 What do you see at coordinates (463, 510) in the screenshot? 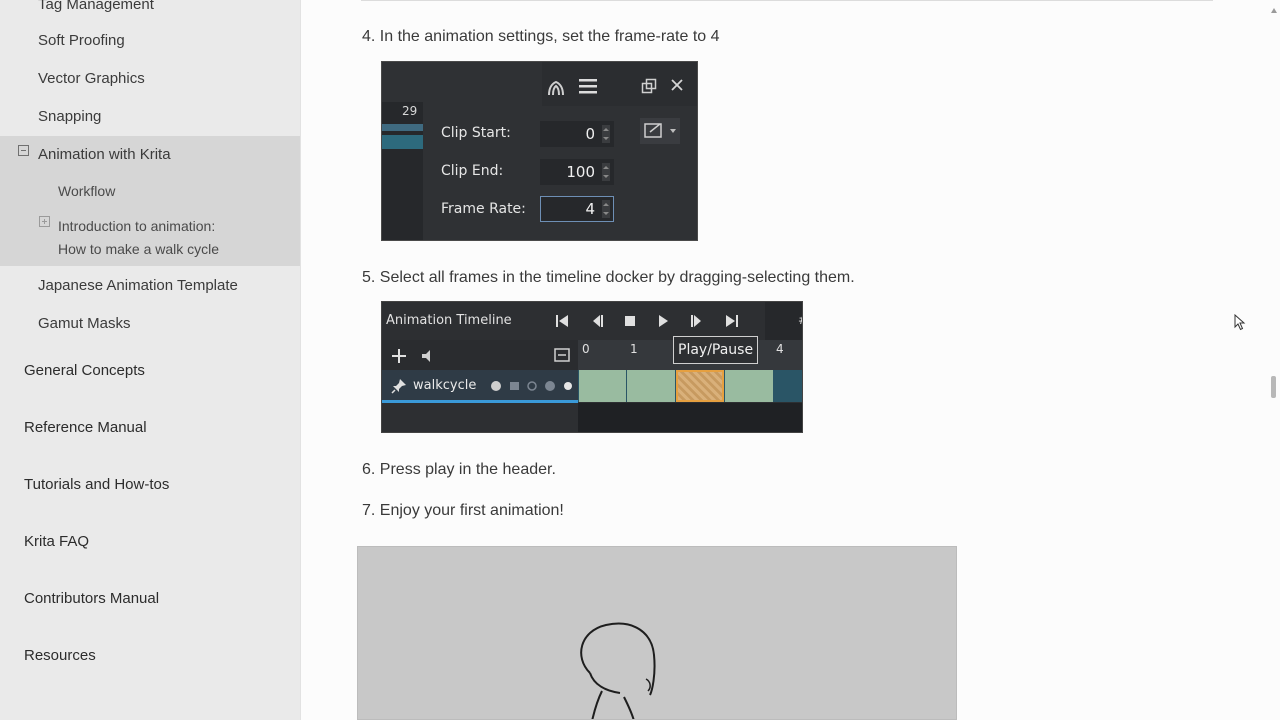
I see `step-7-text: 7. Enjoy your first animation!` at bounding box center [463, 510].